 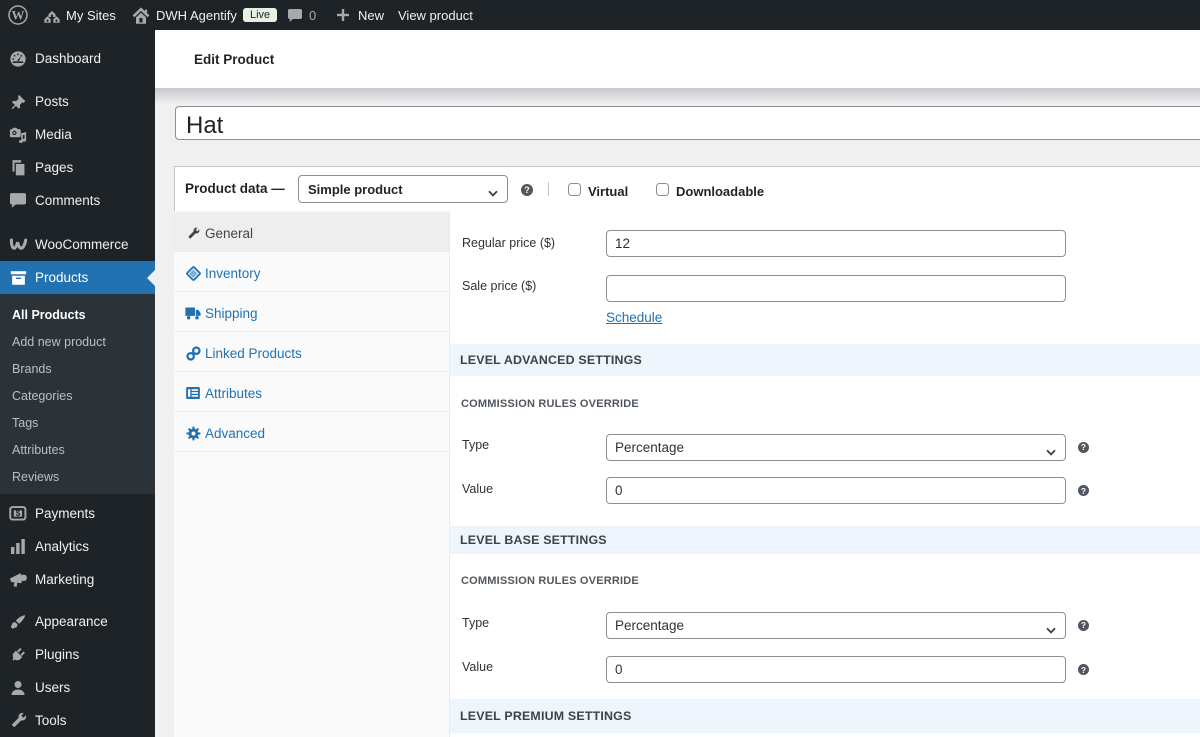 I want to click on svg-text: W, so click(x=18, y=14).